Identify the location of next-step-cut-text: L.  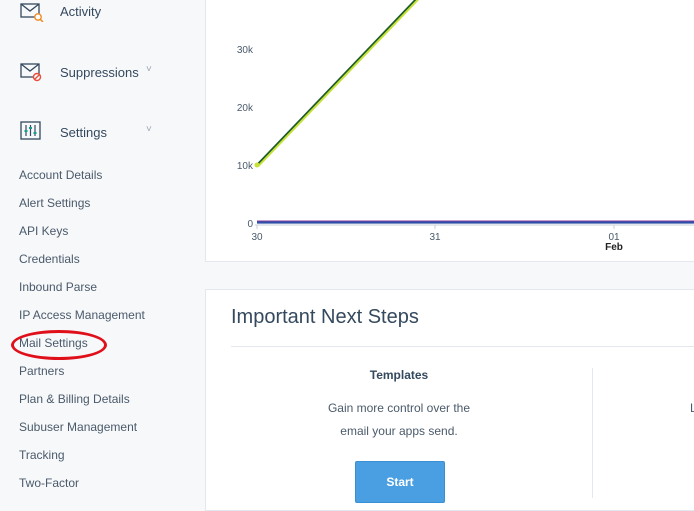
(692, 408).